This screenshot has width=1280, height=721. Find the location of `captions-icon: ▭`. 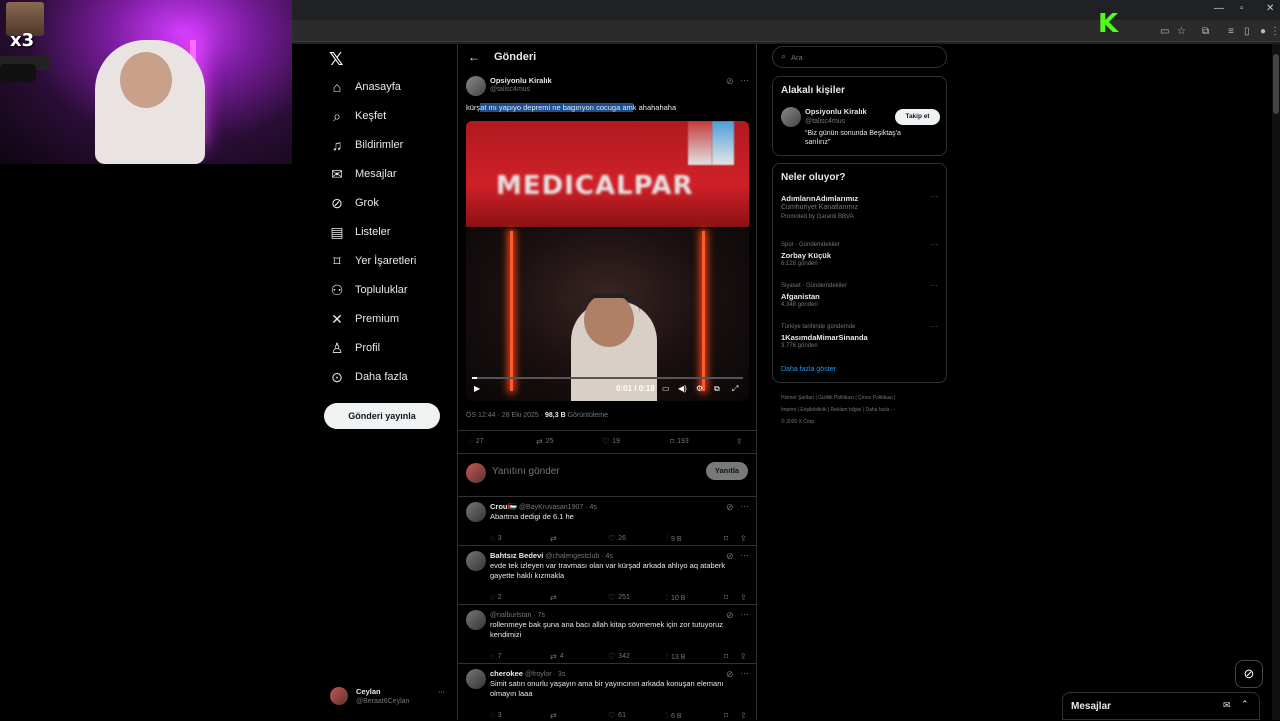

captions-icon: ▭ is located at coordinates (666, 388).